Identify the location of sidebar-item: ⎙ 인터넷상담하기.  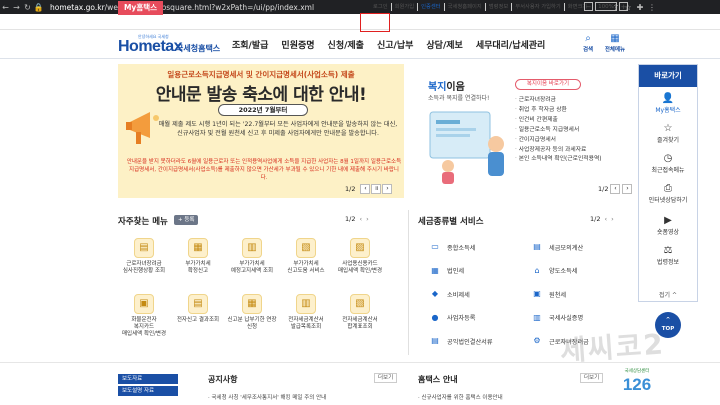
(668, 193).